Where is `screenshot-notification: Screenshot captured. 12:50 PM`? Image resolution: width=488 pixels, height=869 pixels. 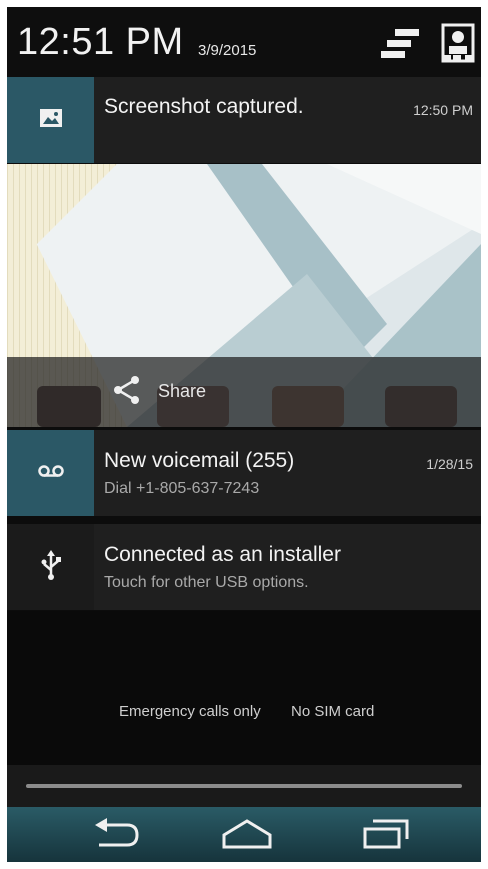
screenshot-notification: Screenshot captured. 12:50 PM is located at coordinates (244, 120).